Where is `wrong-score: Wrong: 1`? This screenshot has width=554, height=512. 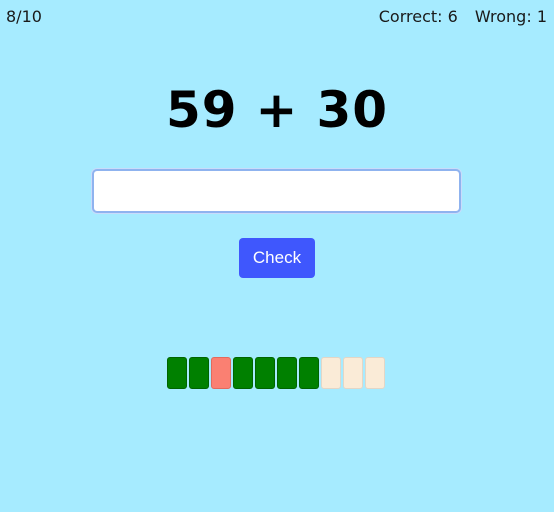 wrong-score: Wrong: 1 is located at coordinates (511, 16).